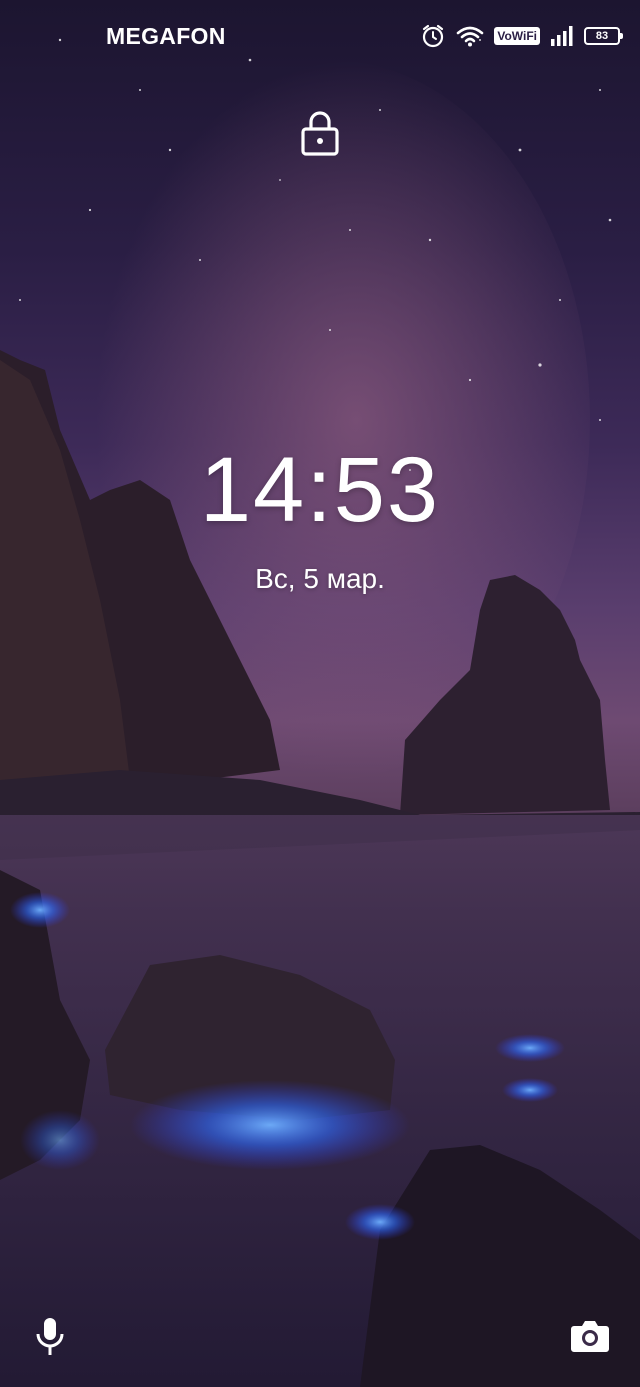 This screenshot has height=1387, width=640. I want to click on status-bar: MEGAFON VoWiFi 83, so click(320, 36).